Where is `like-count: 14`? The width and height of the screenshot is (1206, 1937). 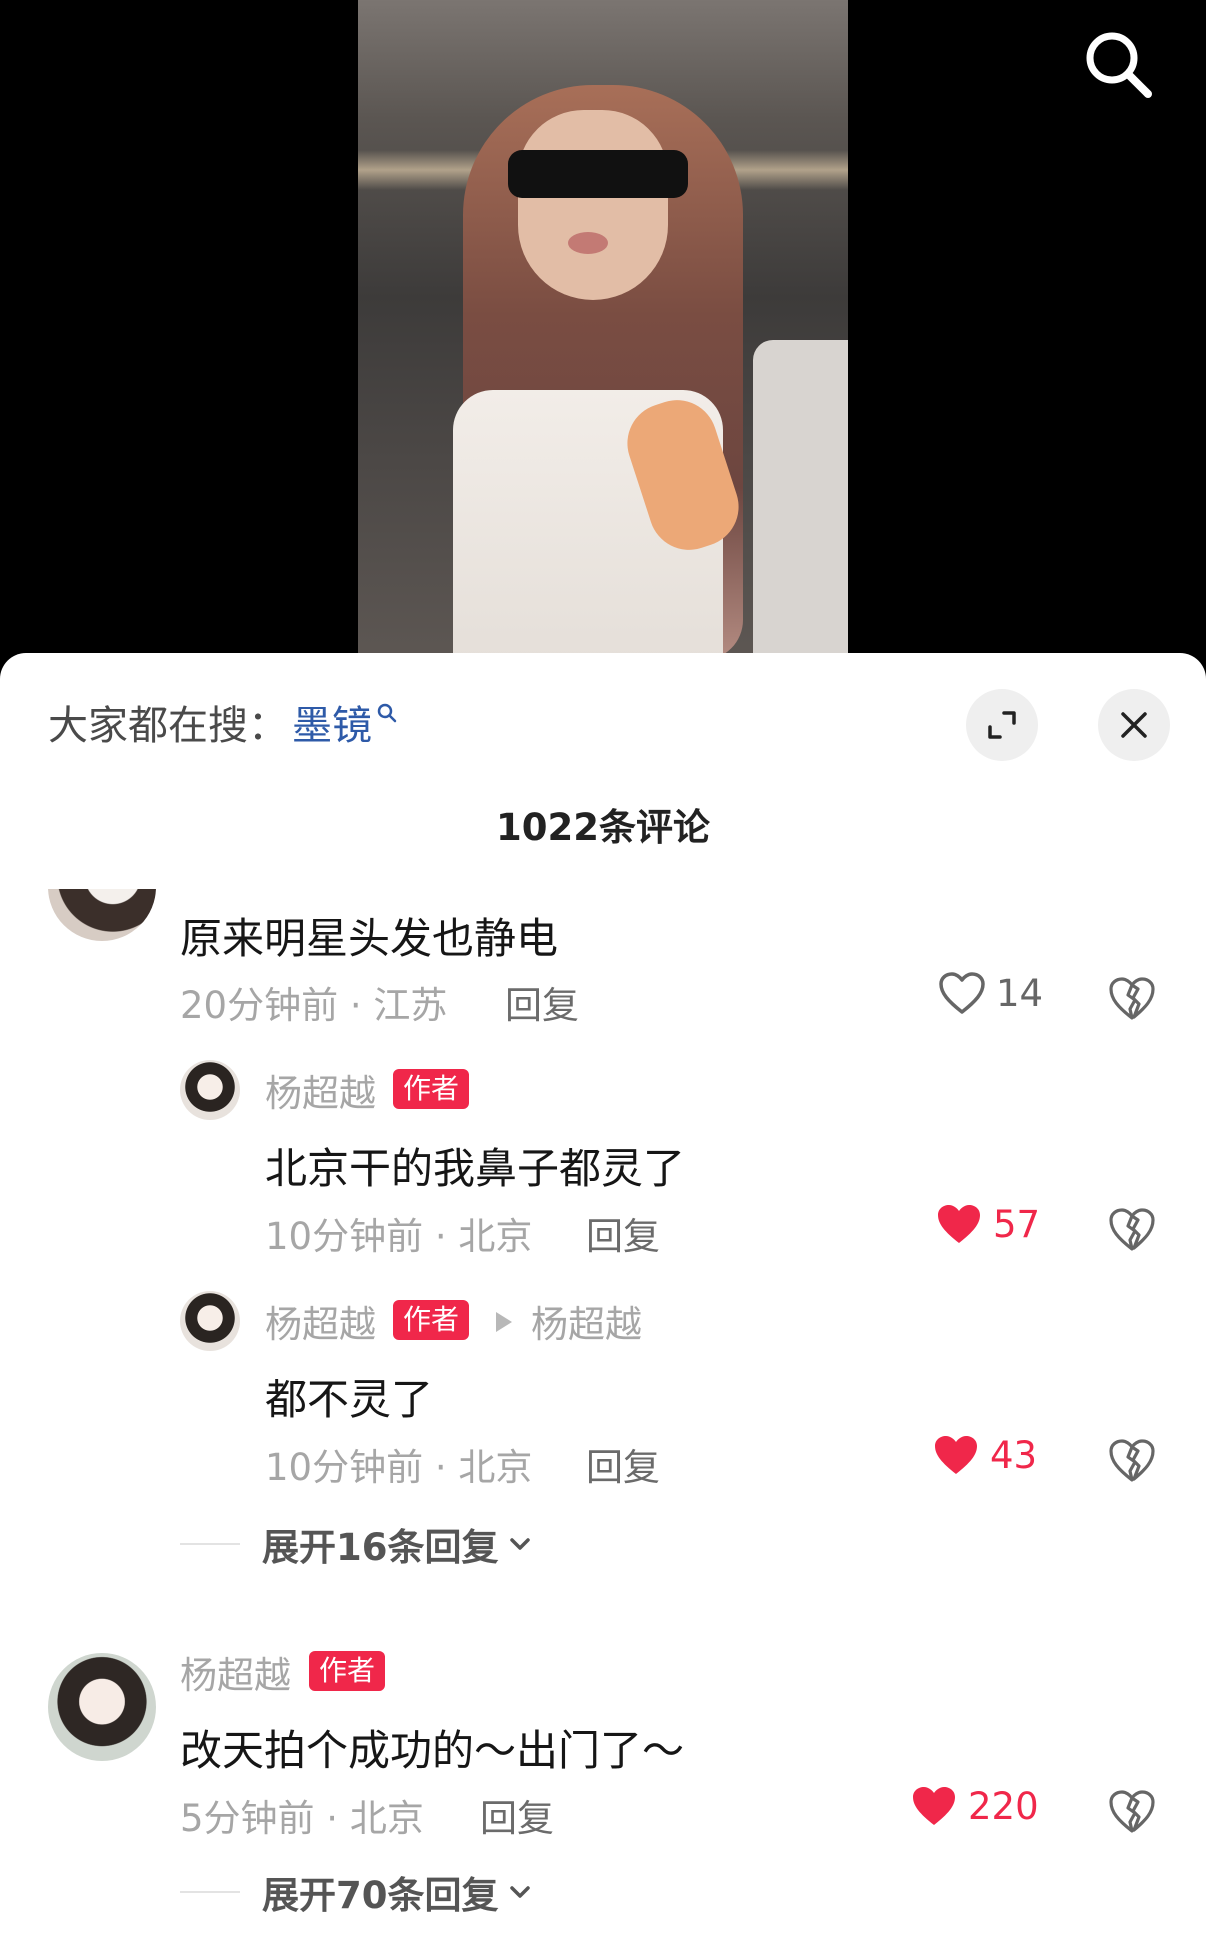
like-count: 14 is located at coordinates (1020, 993).